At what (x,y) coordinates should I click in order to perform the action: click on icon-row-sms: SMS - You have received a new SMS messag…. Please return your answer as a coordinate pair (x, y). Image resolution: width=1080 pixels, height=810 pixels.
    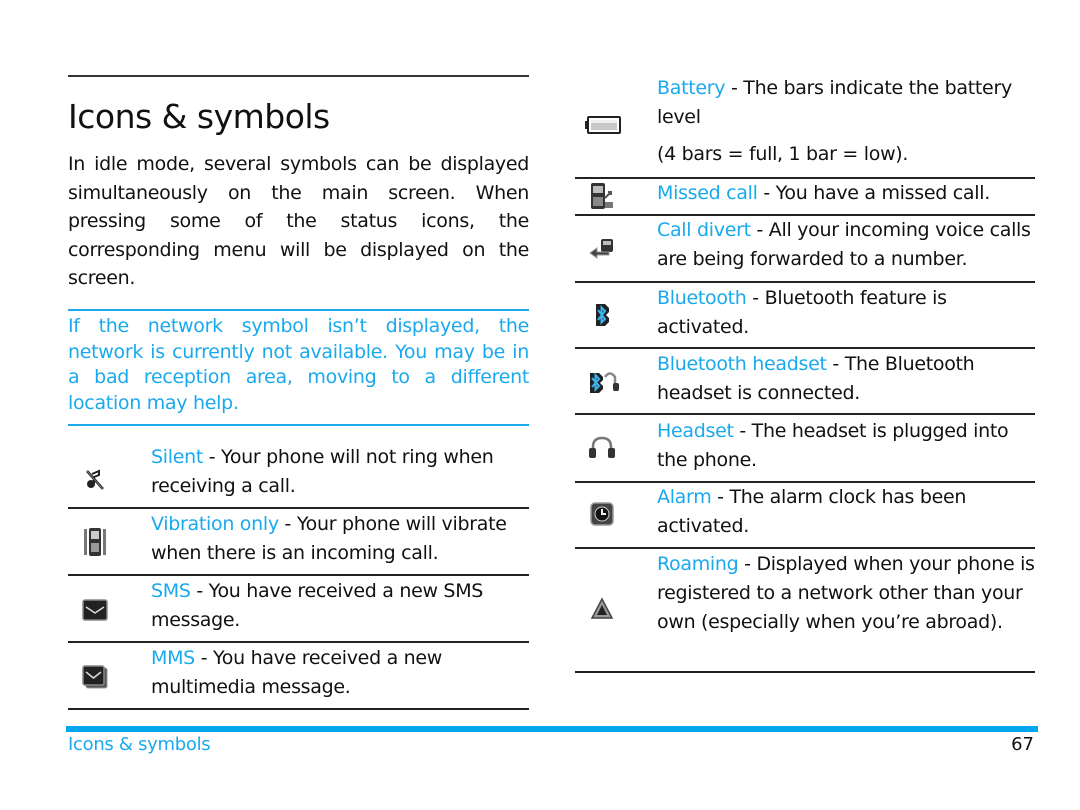
    Looking at the image, I should click on (298, 609).